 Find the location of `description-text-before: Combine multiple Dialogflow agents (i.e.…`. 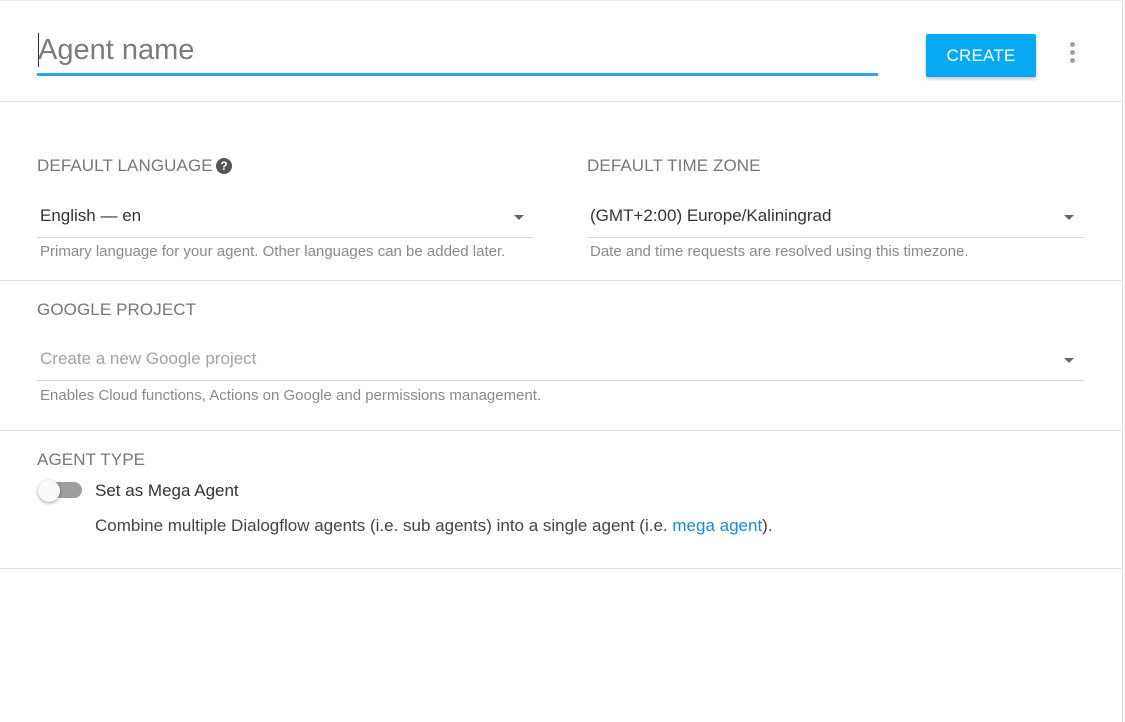

description-text-before: Combine multiple Dialogflow agents (i.e.… is located at coordinates (384, 525).